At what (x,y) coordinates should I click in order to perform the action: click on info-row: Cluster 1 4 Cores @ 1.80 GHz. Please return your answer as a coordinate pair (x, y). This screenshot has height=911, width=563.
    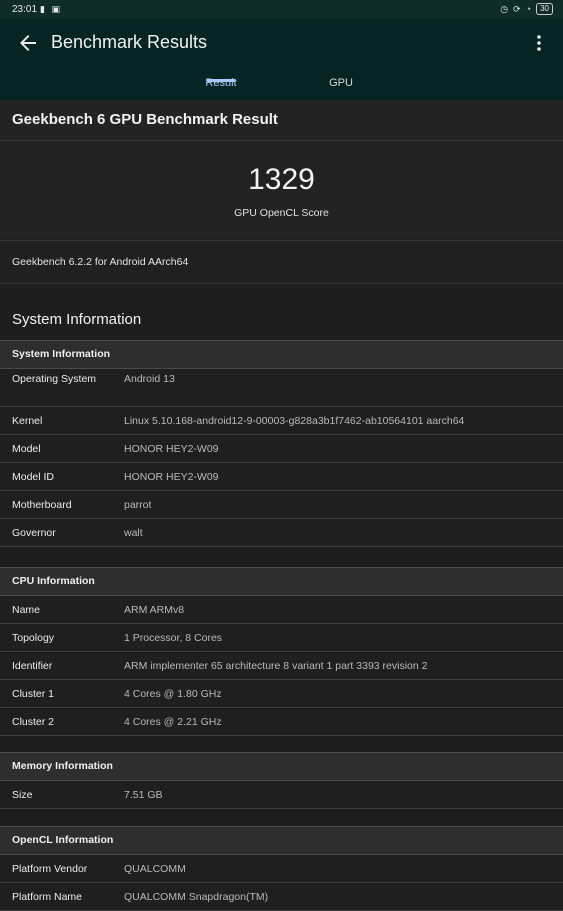
    Looking at the image, I should click on (281, 694).